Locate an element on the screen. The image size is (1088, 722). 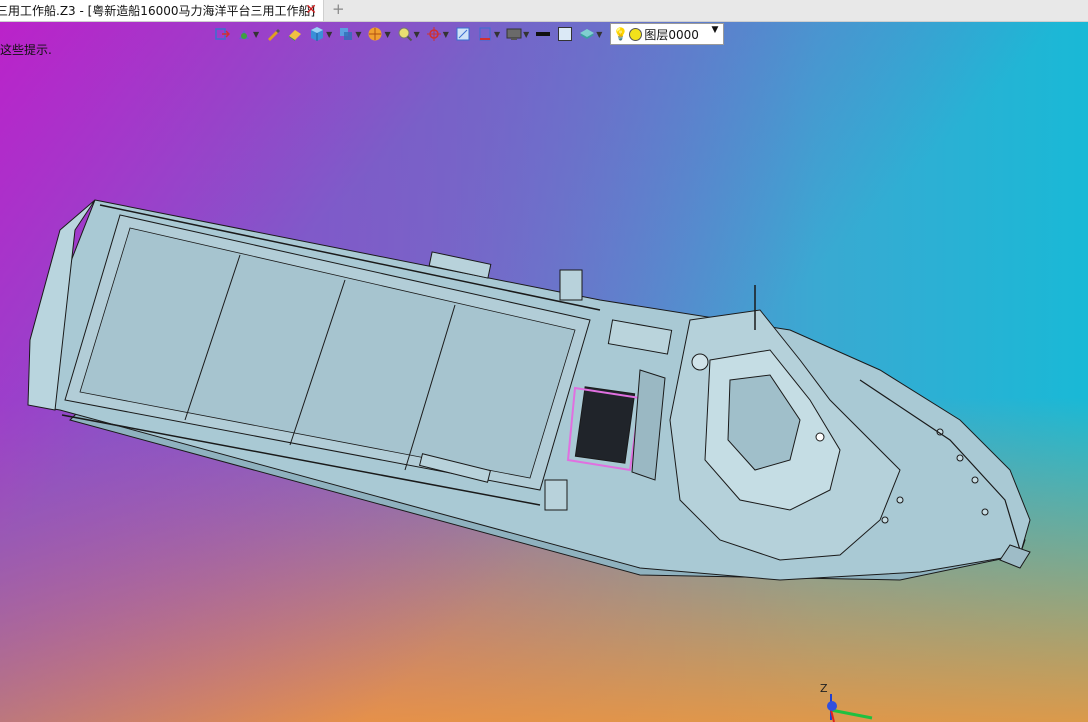
axis-triad-icon: Z is located at coordinates (846, 702).